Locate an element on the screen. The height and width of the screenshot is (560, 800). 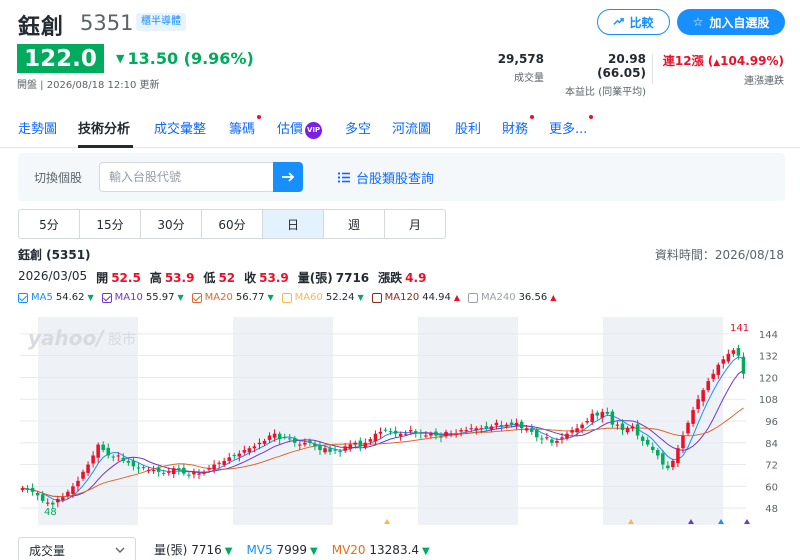
industry-badge: 櫃半導體 is located at coordinates (161, 22).